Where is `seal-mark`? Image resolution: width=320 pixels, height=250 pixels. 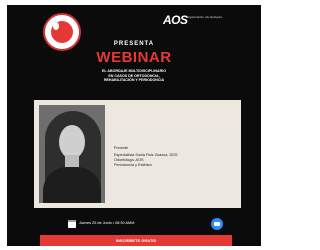
seal-mark is located at coordinates (56, 26).